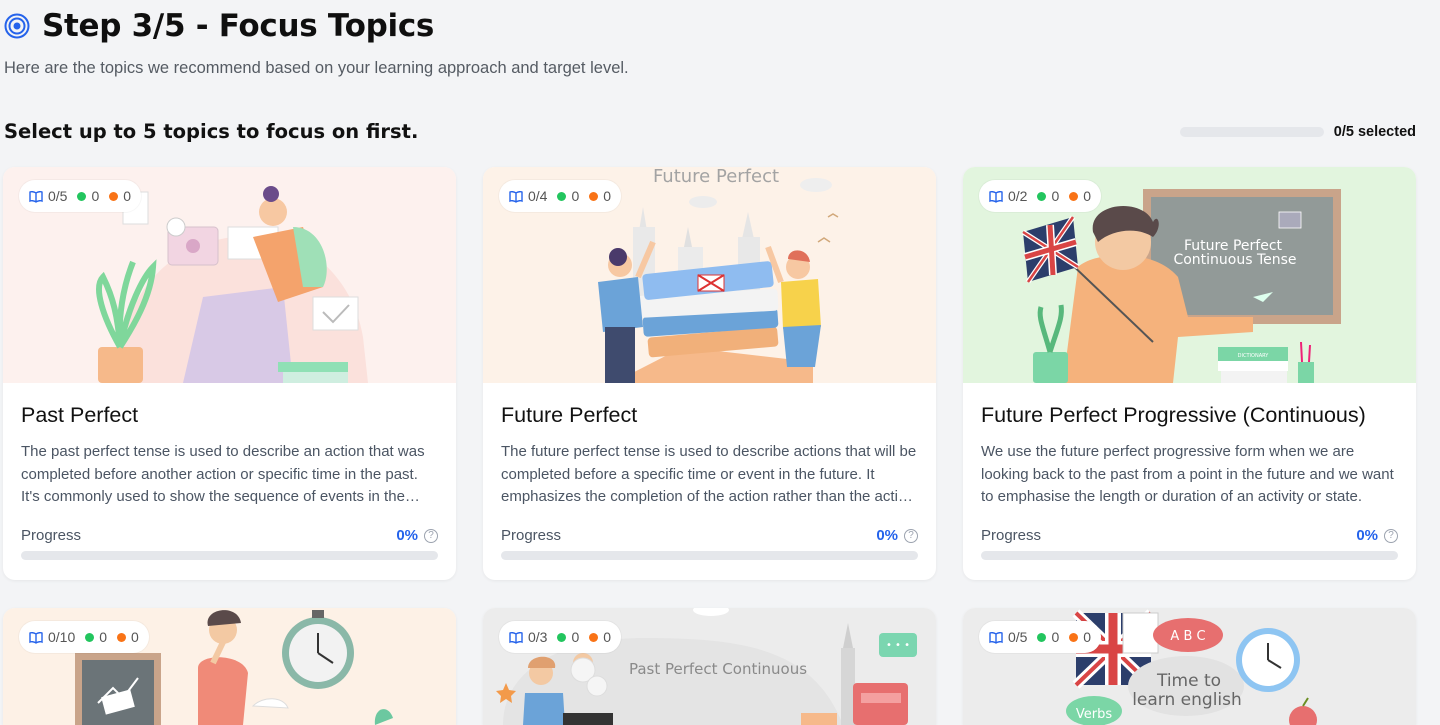  What do you see at coordinates (538, 196) in the screenshot?
I see `lesson-count: 0/4` at bounding box center [538, 196].